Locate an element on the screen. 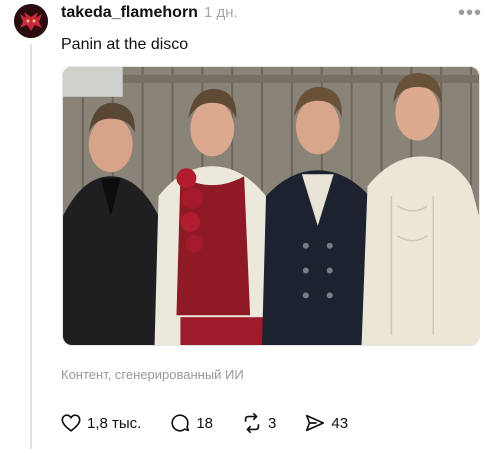  thread-line is located at coordinates (31, 246).